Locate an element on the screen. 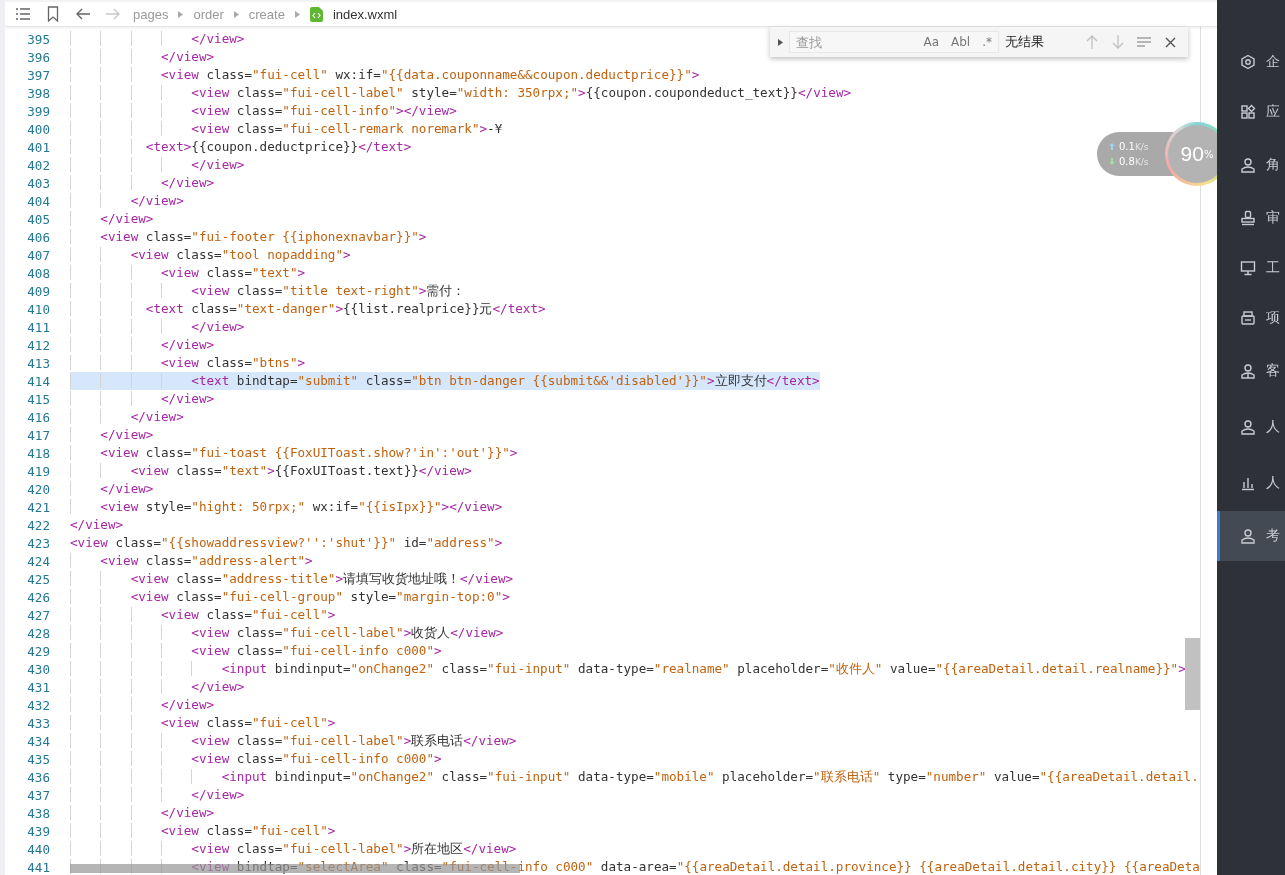 This screenshot has width=1285, height=875. expand-triangle-icon is located at coordinates (780, 42).